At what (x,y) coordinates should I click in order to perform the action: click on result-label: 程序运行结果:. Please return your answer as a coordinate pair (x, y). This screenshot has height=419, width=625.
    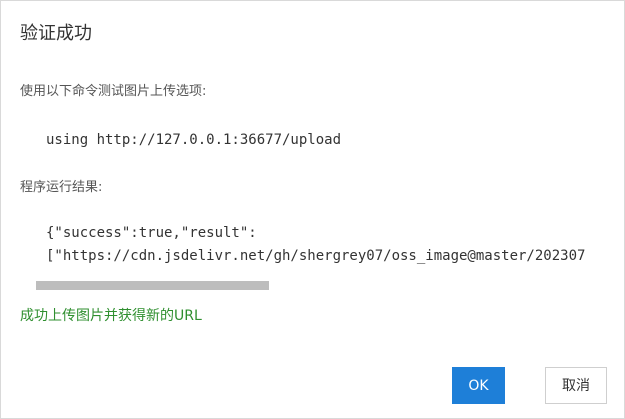
    Looking at the image, I should click on (61, 187).